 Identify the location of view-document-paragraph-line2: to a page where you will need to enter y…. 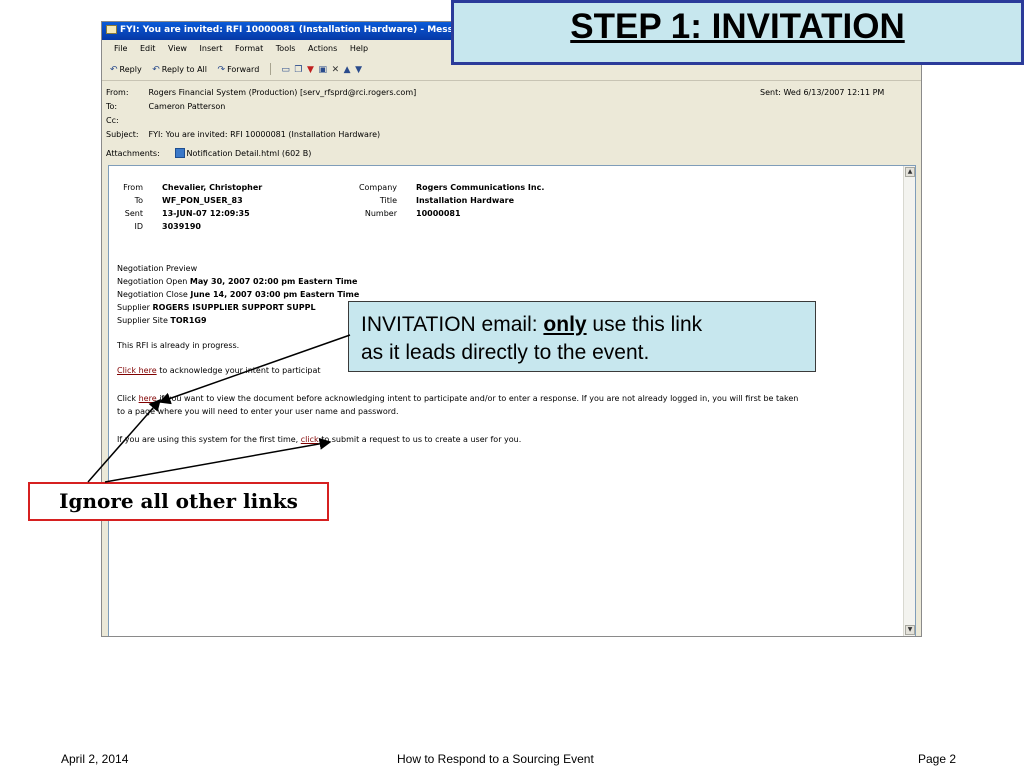
(258, 411).